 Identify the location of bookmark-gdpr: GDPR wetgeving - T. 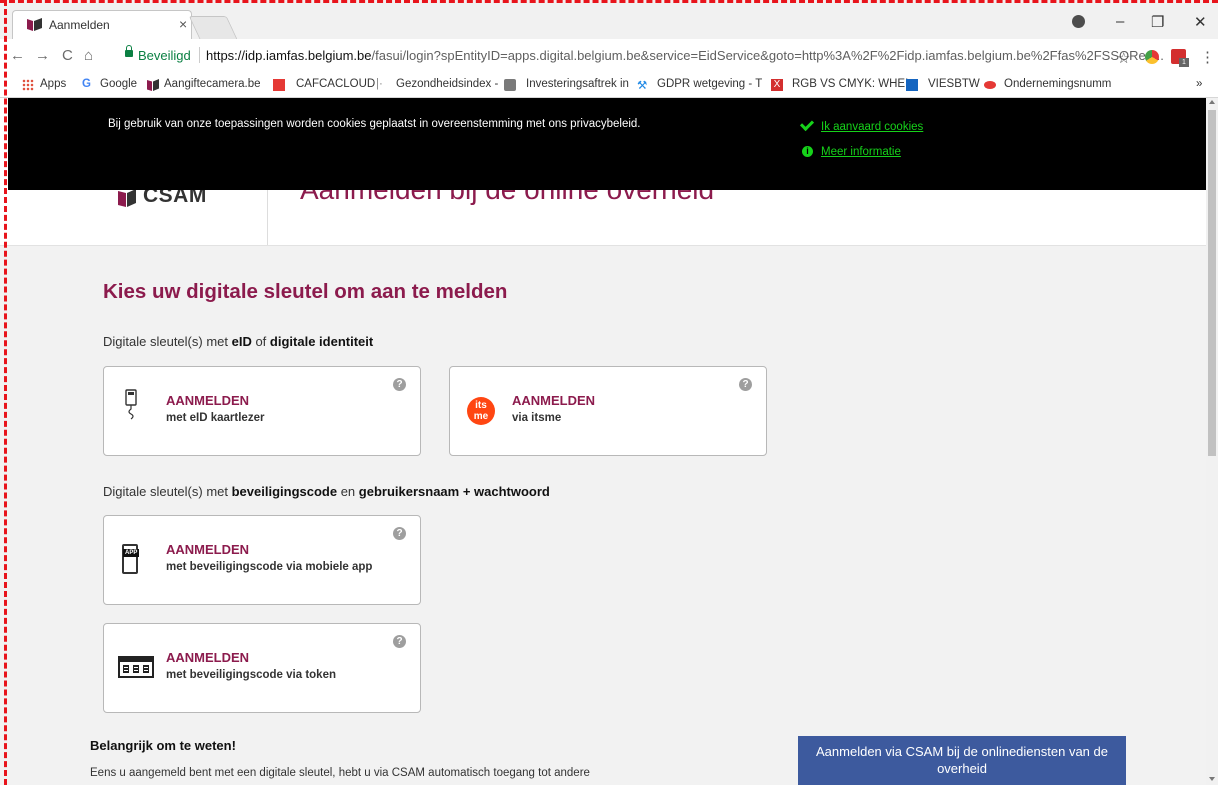
(709, 84).